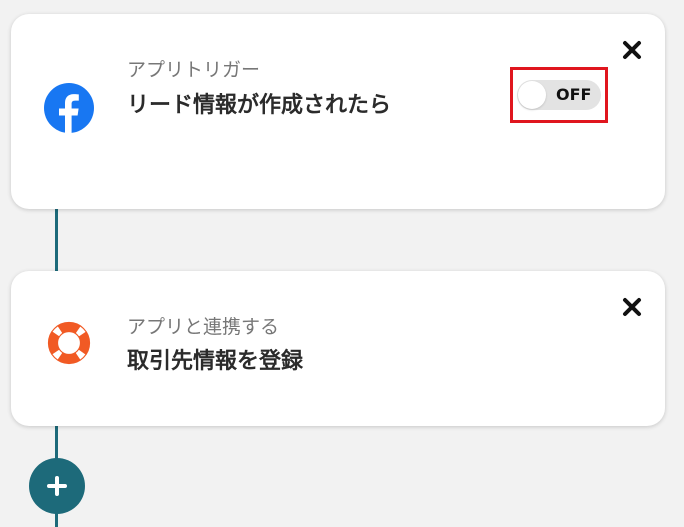 The width and height of the screenshot is (684, 527). What do you see at coordinates (56, 240) in the screenshot?
I see `flow-connector-top` at bounding box center [56, 240].